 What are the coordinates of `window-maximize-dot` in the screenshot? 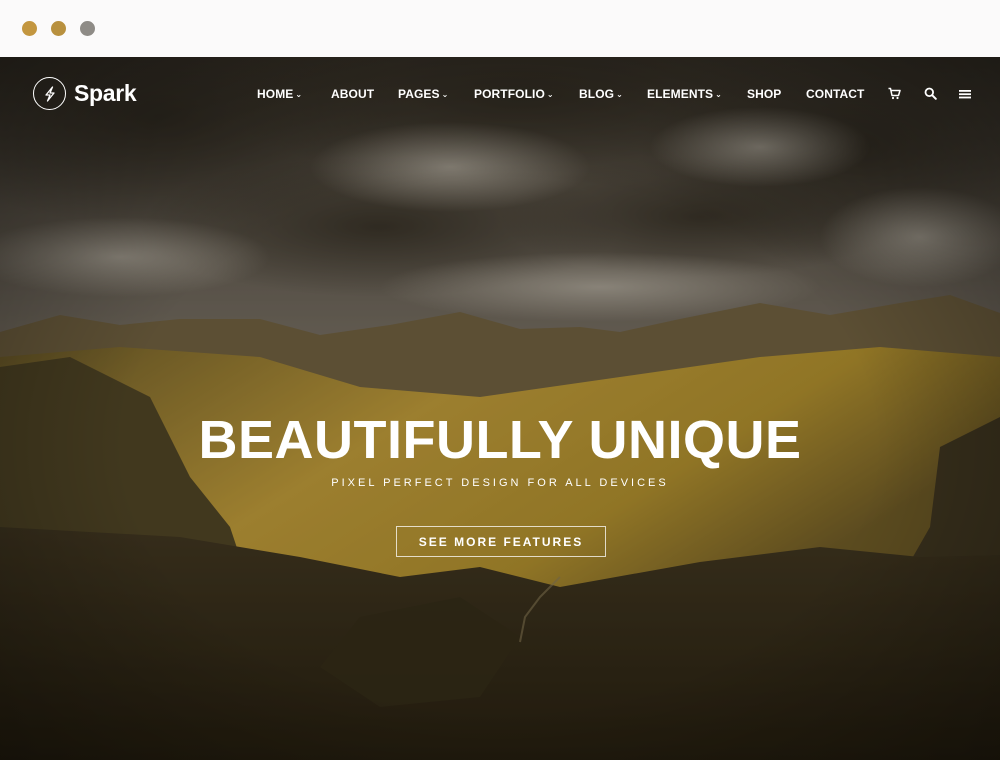 It's located at (87, 28).